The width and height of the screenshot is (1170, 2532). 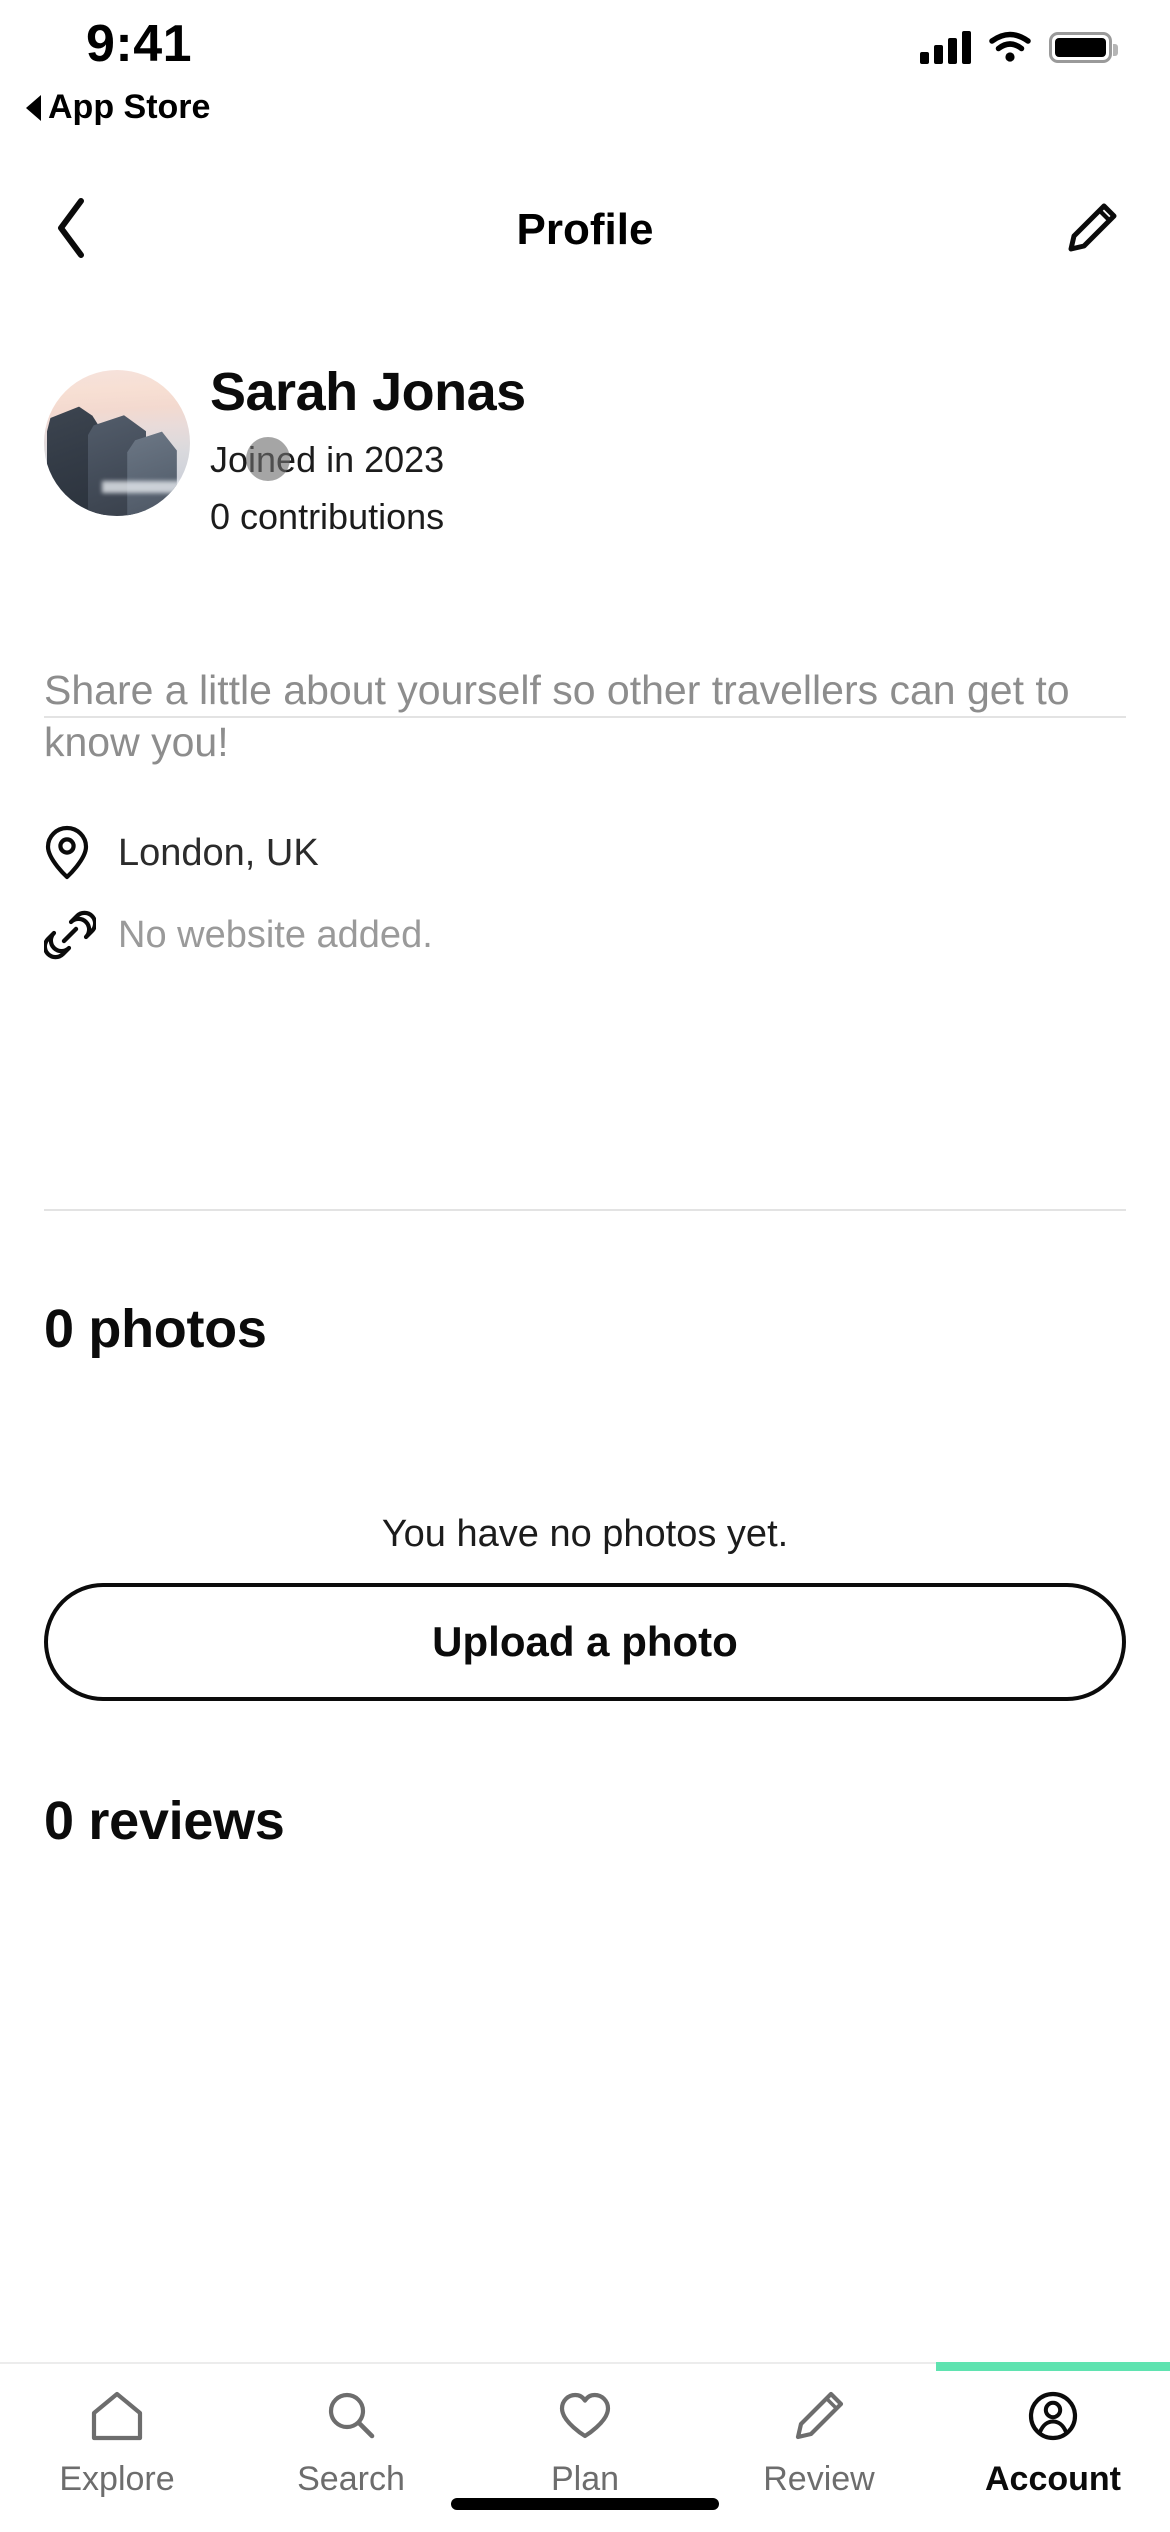 I want to click on signal-bars-icon, so click(x=945, y=47).